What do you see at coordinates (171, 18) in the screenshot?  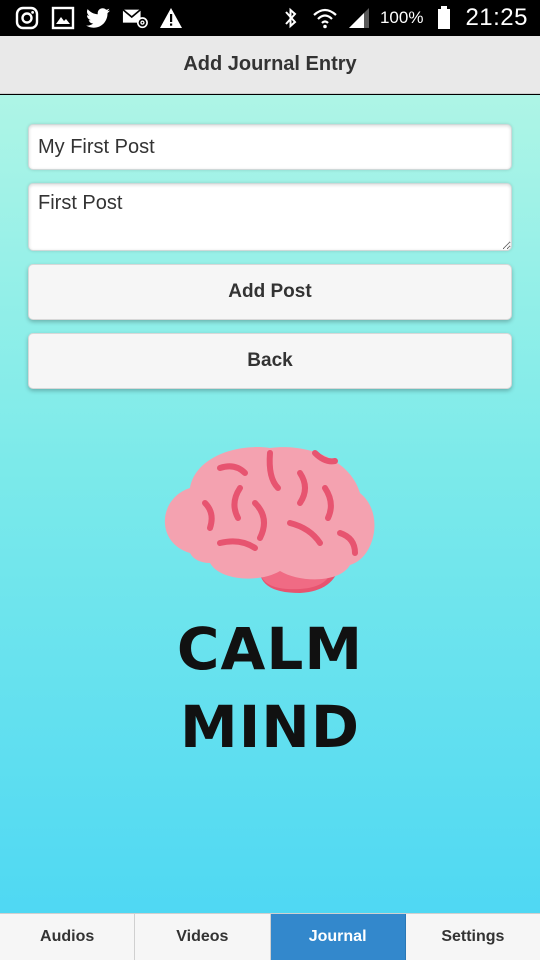 I see `warning-icon` at bounding box center [171, 18].